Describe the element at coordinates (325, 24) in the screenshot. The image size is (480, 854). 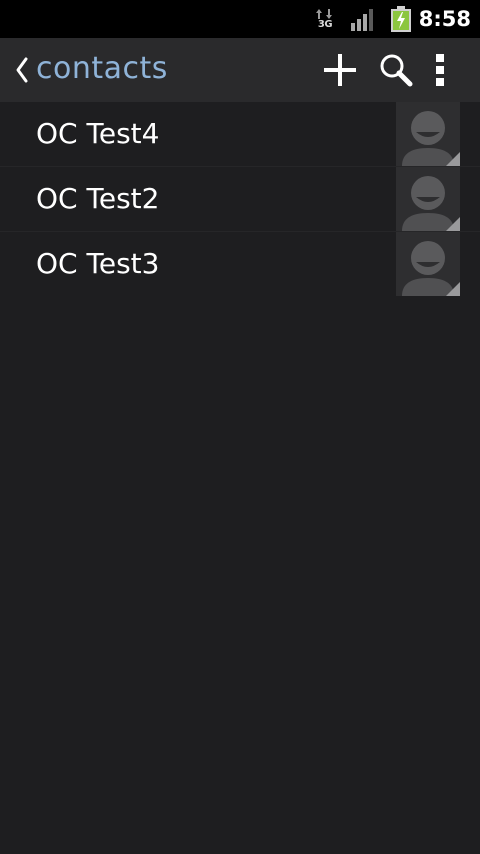
I see `network-type-label: 3G` at that location.